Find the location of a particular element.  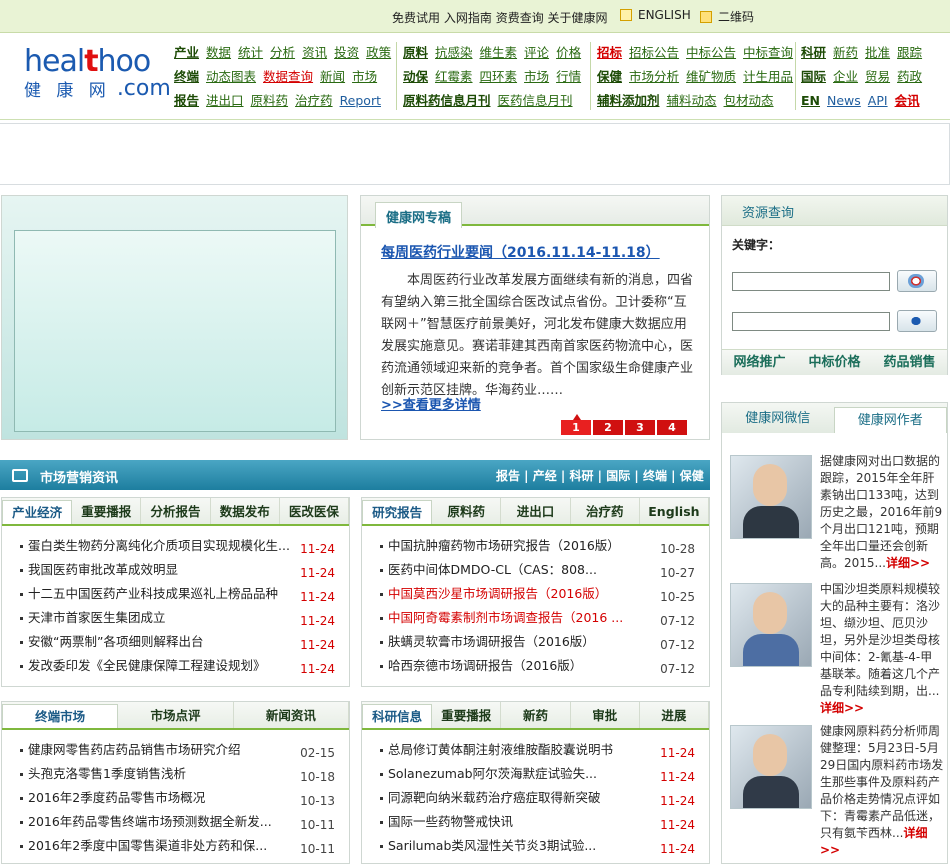

nav-link: 招标 is located at coordinates (609, 52).